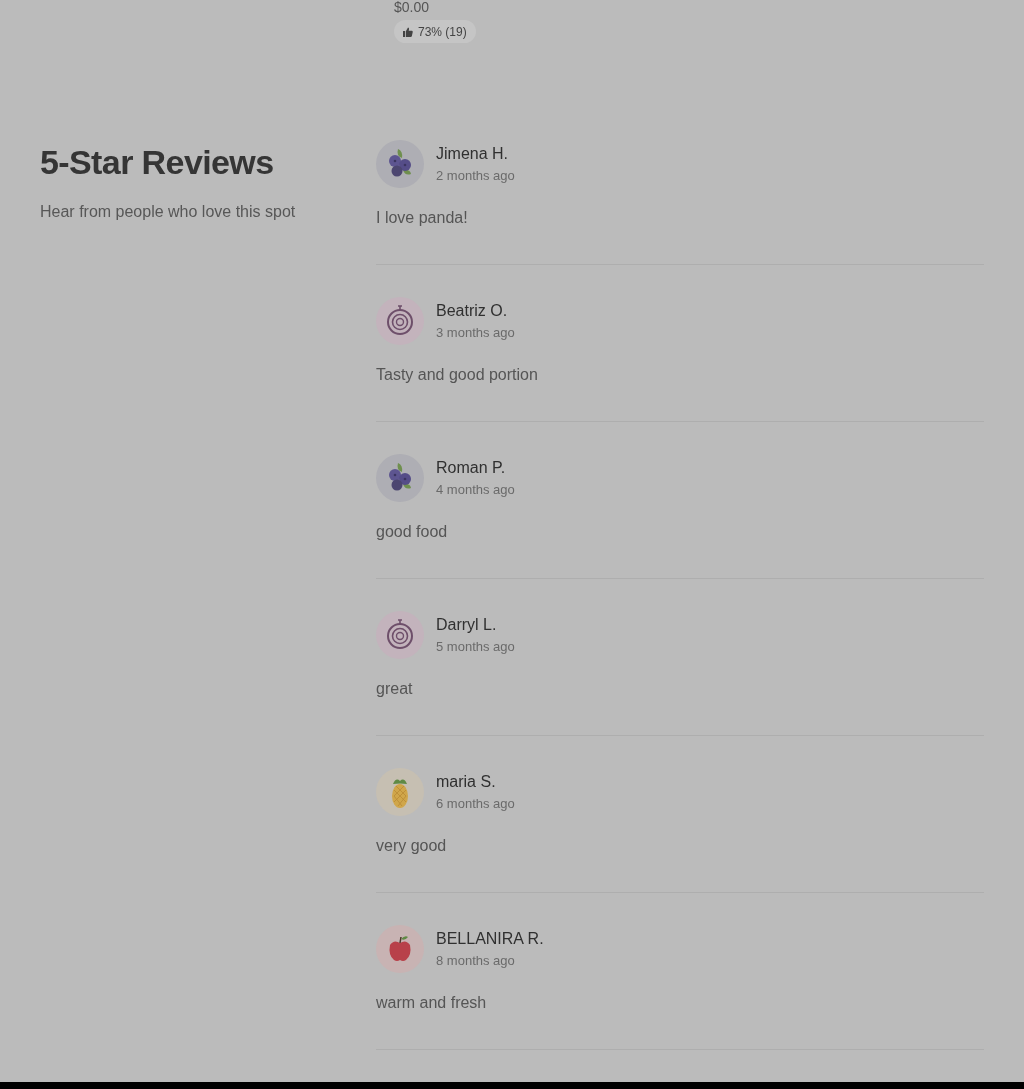 This screenshot has height=1089, width=1024. Describe the element at coordinates (475, 804) in the screenshot. I see `review-time: 6 months ago` at that location.